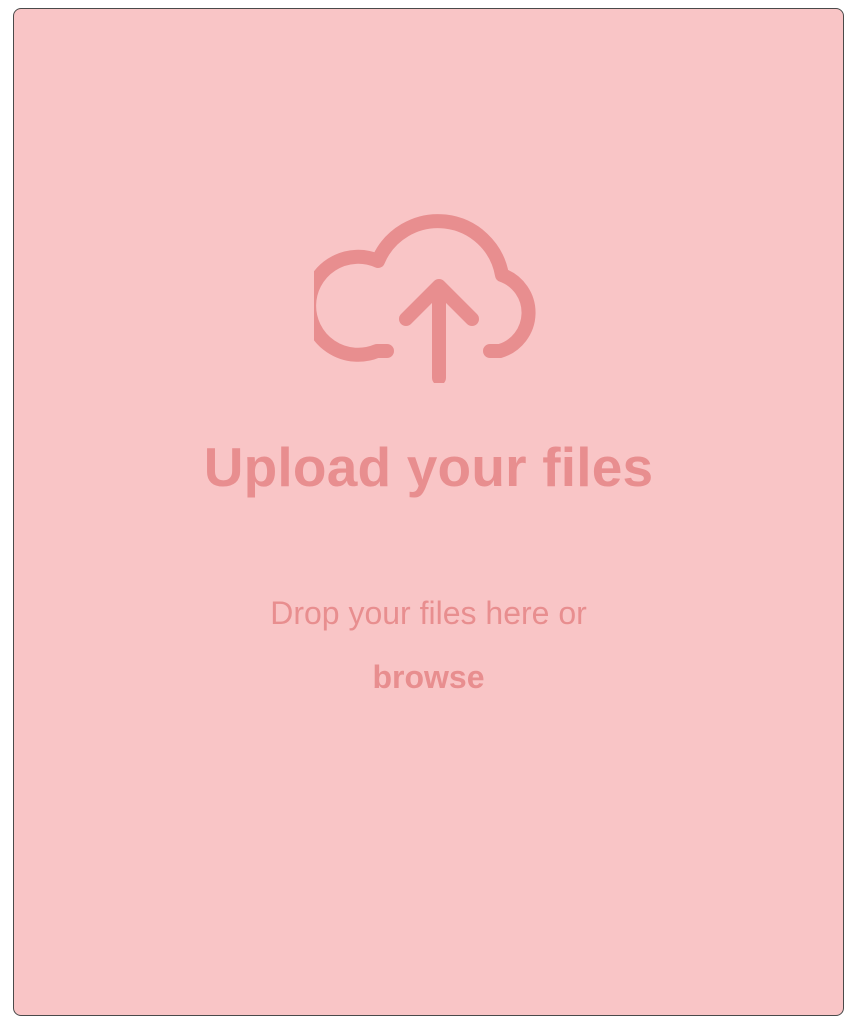 This screenshot has width=859, height=1027. Describe the element at coordinates (428, 677) in the screenshot. I see `browse-link: browse` at that location.